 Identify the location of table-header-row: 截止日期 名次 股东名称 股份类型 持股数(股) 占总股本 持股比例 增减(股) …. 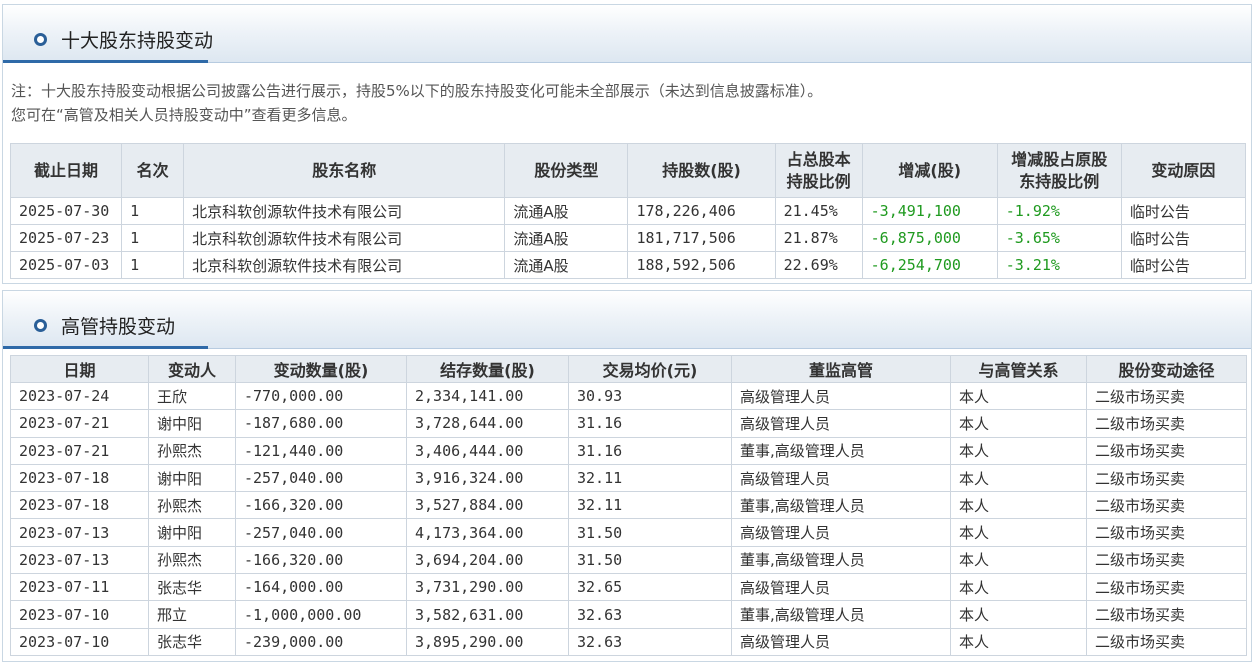
(628, 170).